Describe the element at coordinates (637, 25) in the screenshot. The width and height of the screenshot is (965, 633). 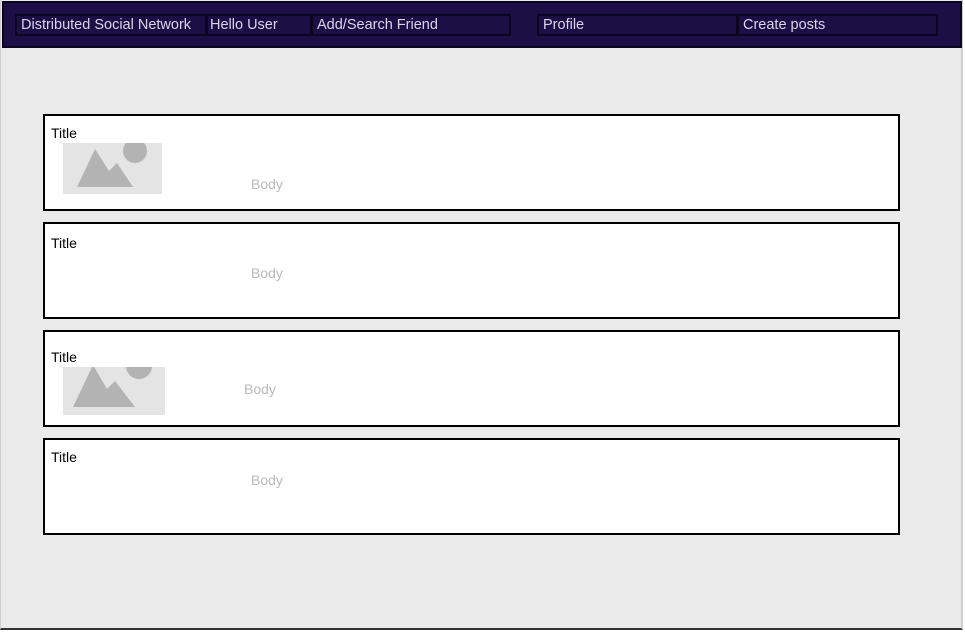
I see `nav-profile-link: Profile` at that location.